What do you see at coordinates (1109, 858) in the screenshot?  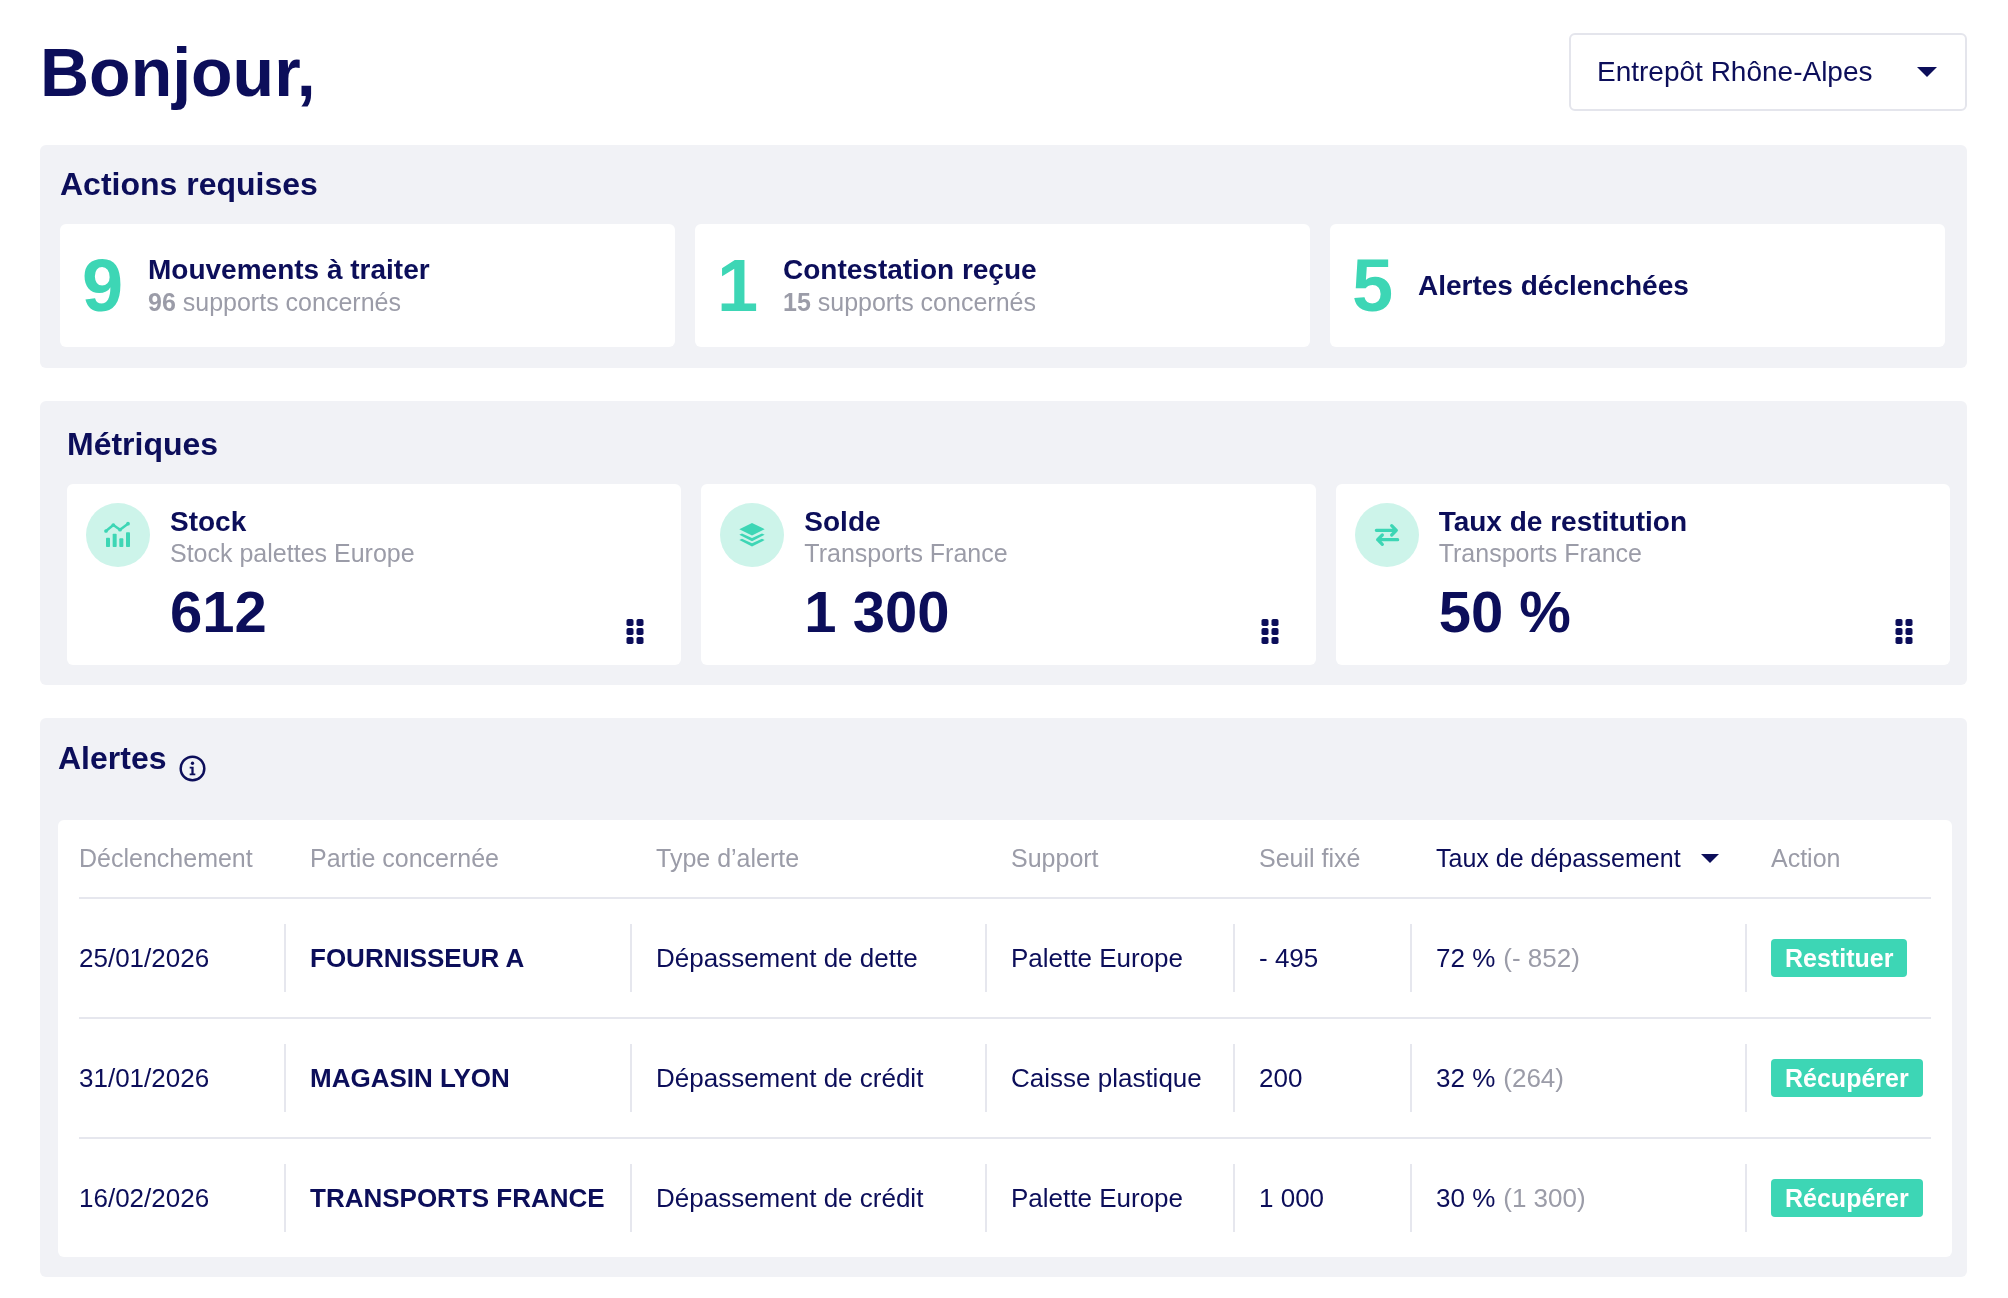 I see `column-header: Support` at bounding box center [1109, 858].